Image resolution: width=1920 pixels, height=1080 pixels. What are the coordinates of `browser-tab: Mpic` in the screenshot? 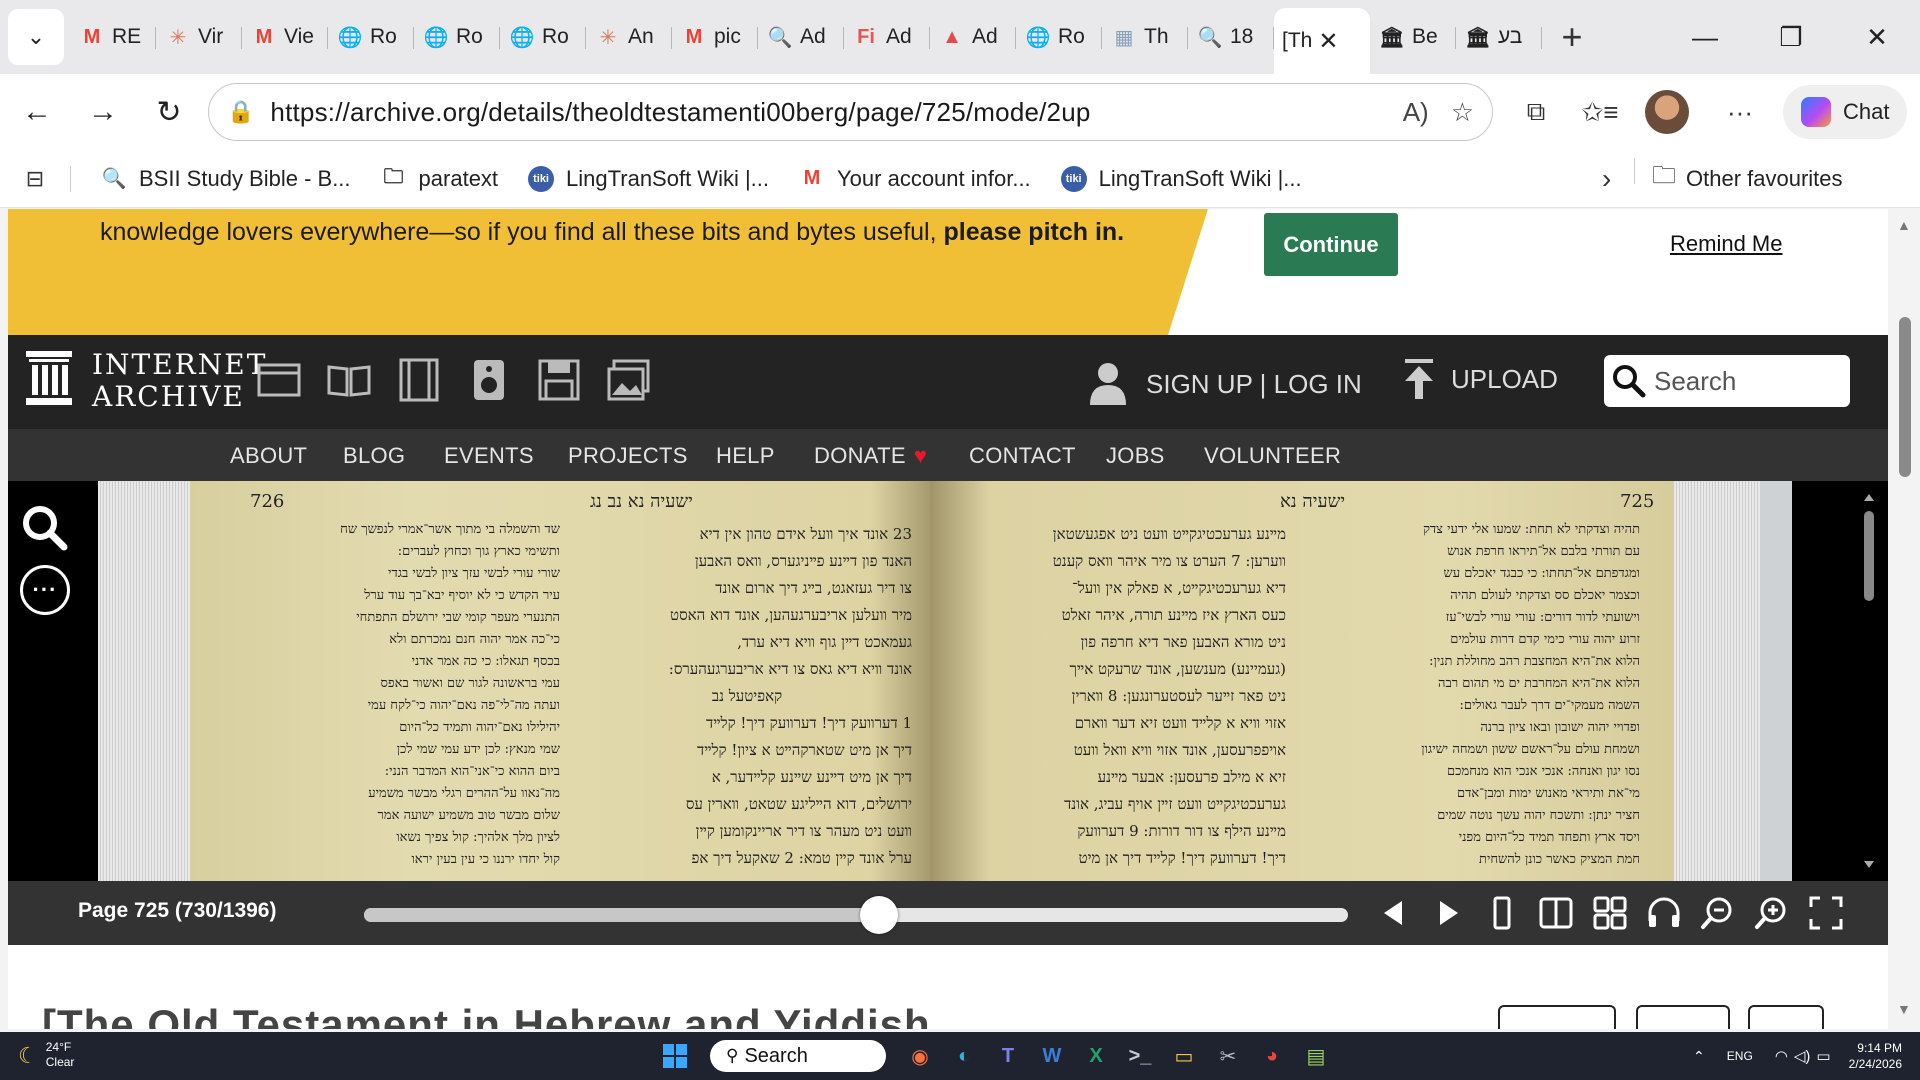 It's located at (715, 37).